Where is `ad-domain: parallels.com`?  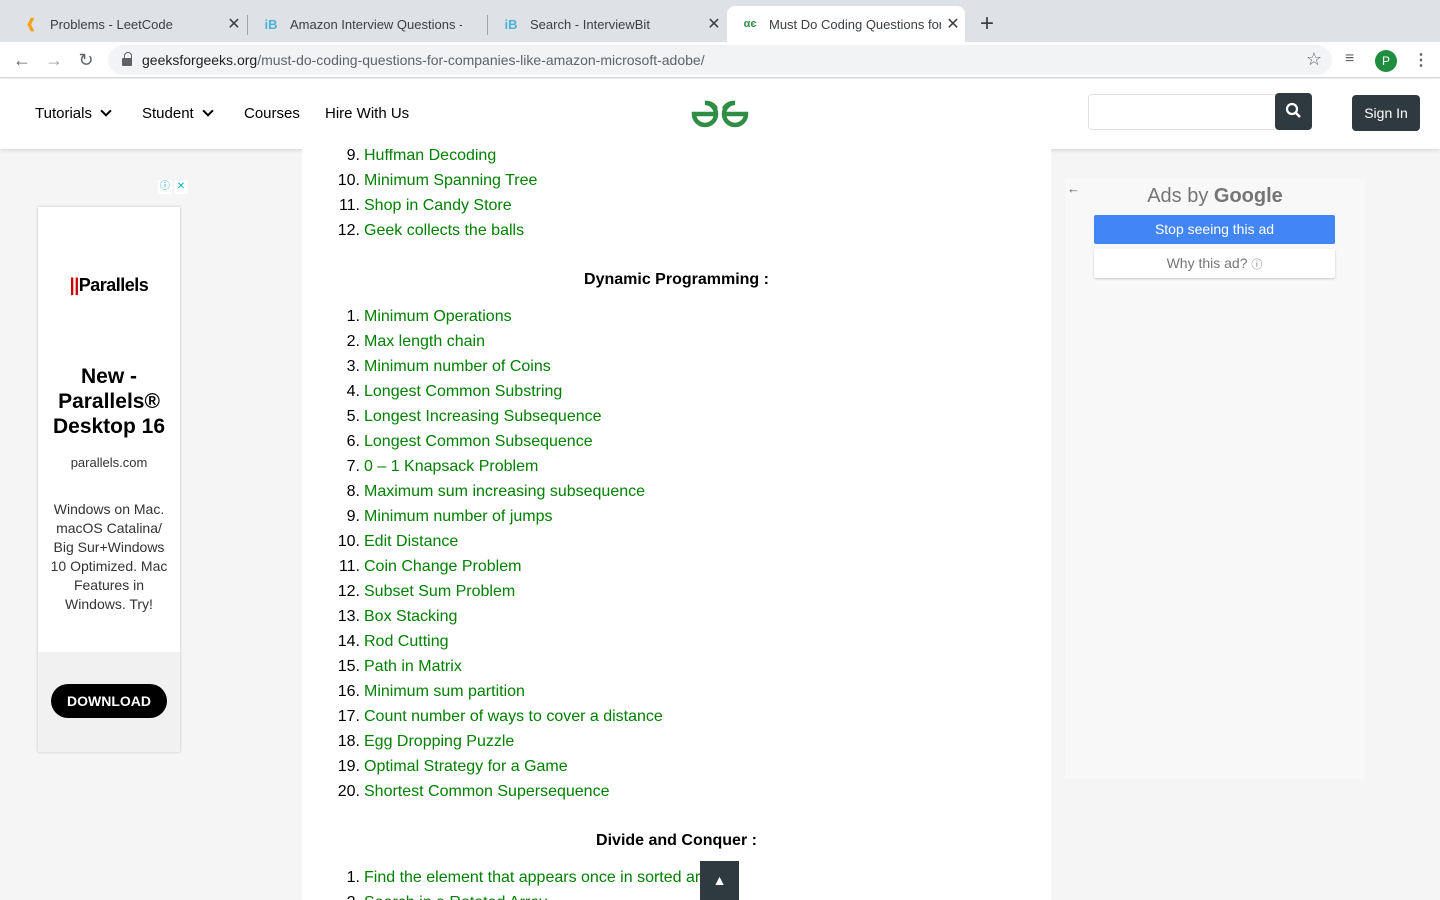 ad-domain: parallels.com is located at coordinates (109, 462).